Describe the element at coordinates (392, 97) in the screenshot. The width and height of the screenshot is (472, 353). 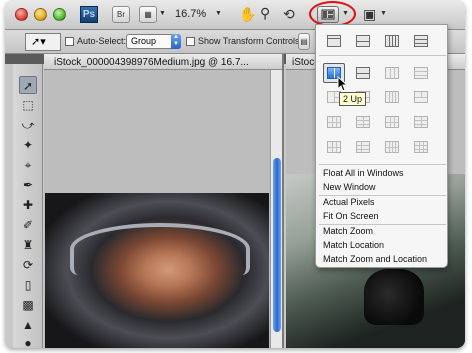
I see `layout-4-up-vertical` at that location.